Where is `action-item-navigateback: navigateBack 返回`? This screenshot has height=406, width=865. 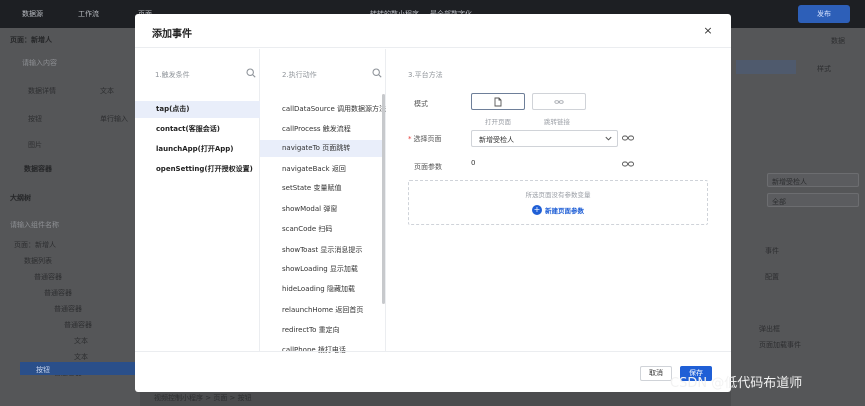
action-item-navigateback: navigateBack 返回 is located at coordinates (322, 169).